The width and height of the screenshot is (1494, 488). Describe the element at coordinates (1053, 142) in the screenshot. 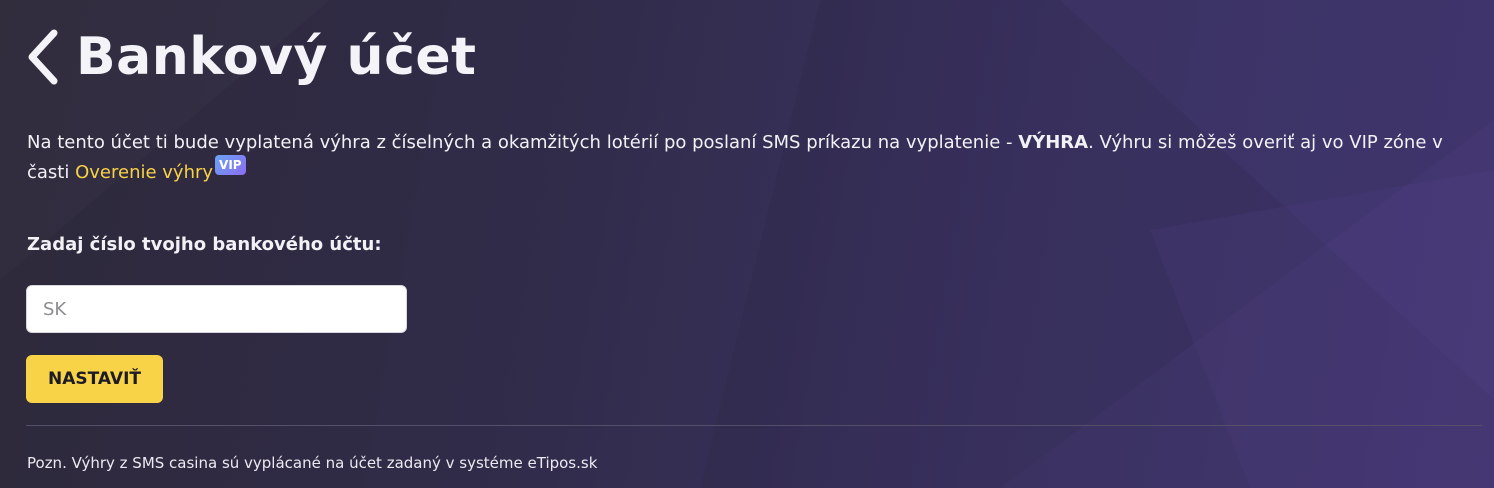

I see `sms-keyword: VÝHRA` at that location.